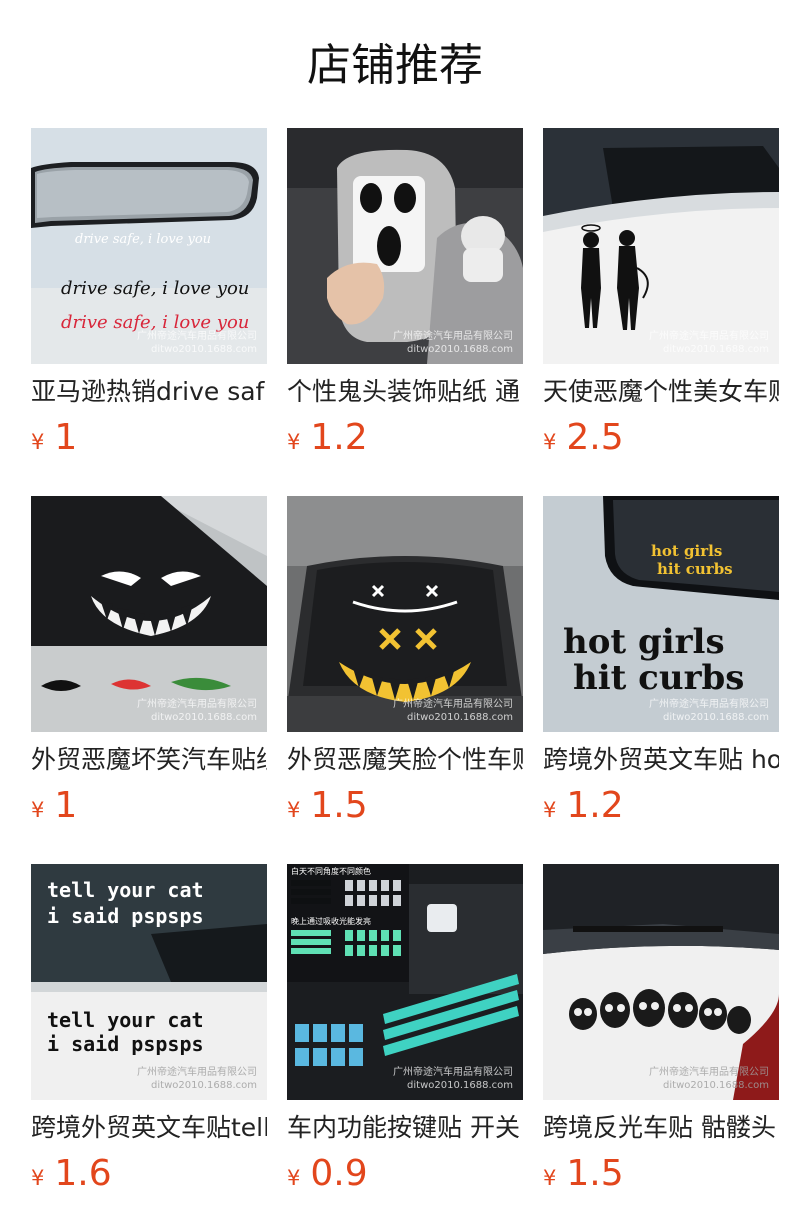  What do you see at coordinates (149, 1128) in the screenshot?
I see `product-name: 跨境外贸英文车贴tell` at bounding box center [149, 1128].